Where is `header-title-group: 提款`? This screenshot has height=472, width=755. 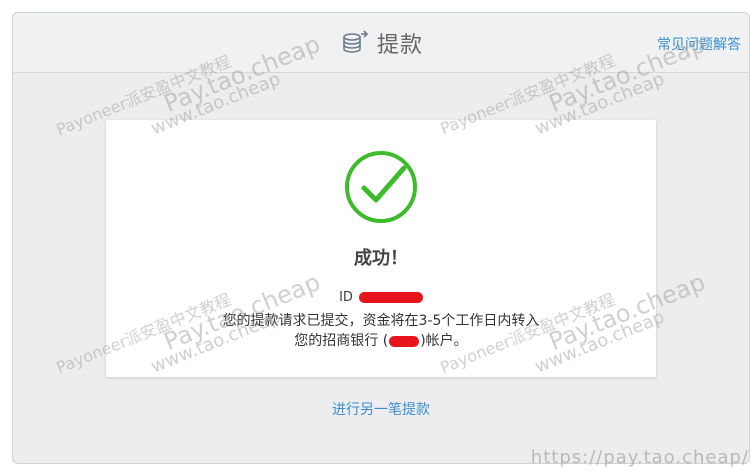
header-title-group: 提款 is located at coordinates (382, 43).